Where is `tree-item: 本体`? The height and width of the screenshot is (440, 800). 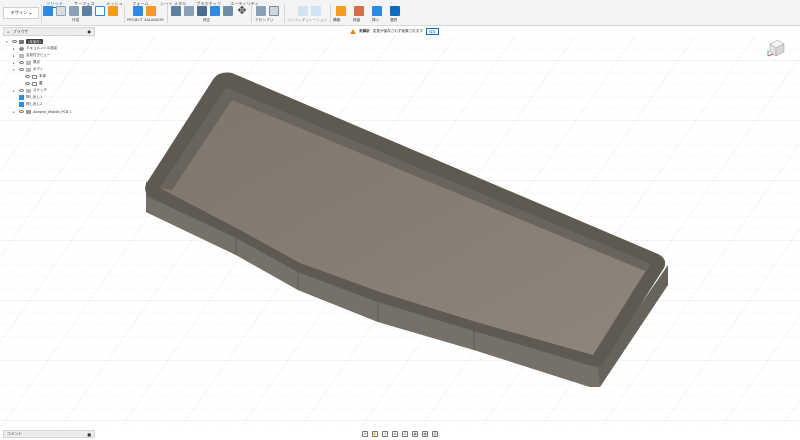 tree-item: 本体 is located at coordinates (35, 76).